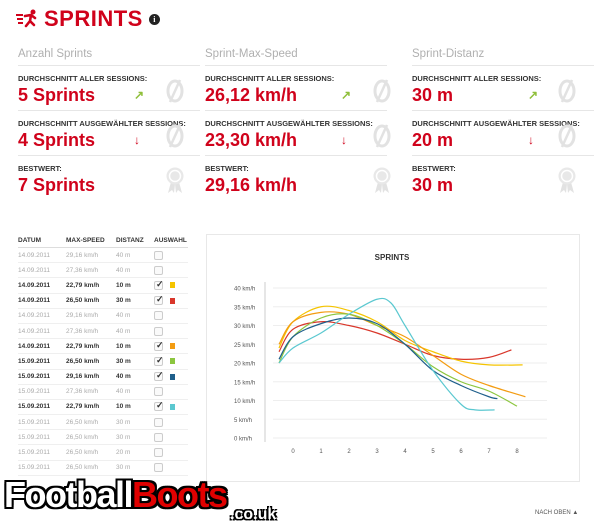  I want to click on y-tick-label: 5 km/h, so click(243, 421).